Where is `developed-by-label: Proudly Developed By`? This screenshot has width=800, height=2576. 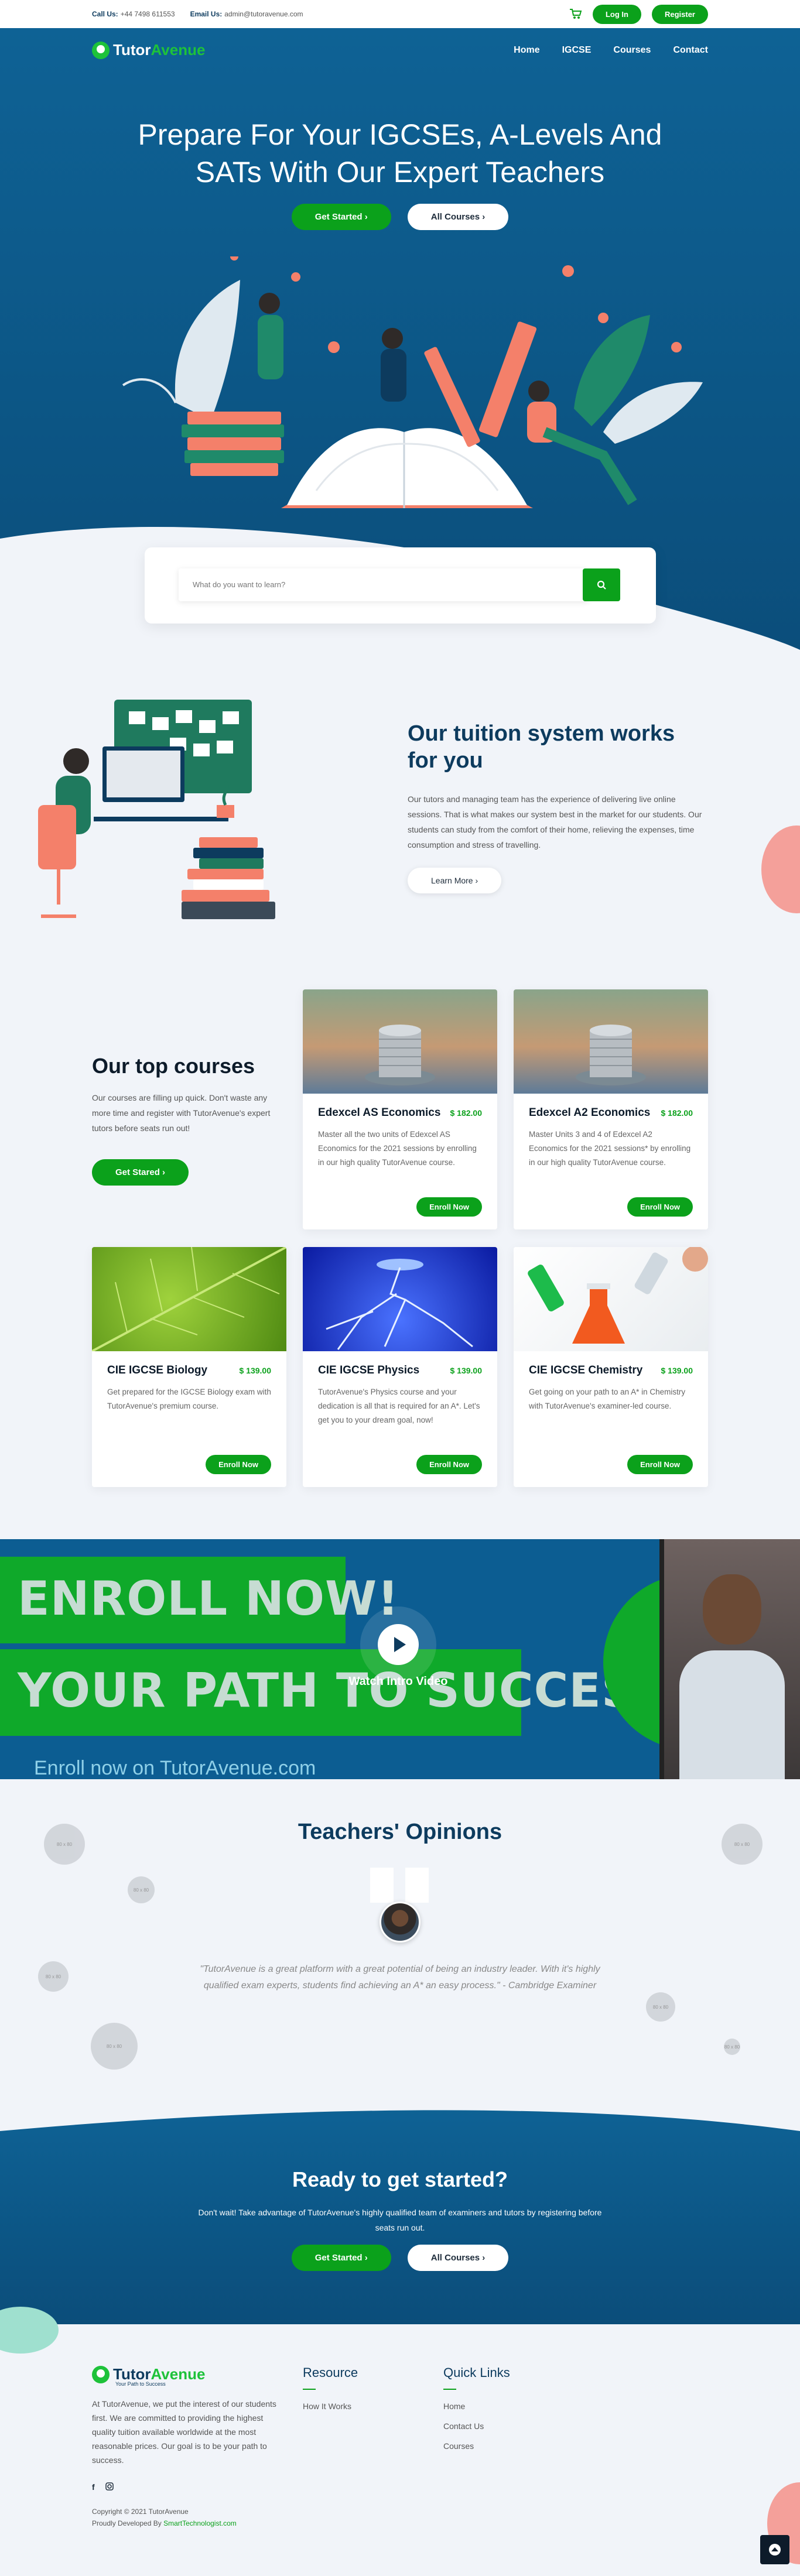 developed-by-label: Proudly Developed By is located at coordinates (127, 2523).